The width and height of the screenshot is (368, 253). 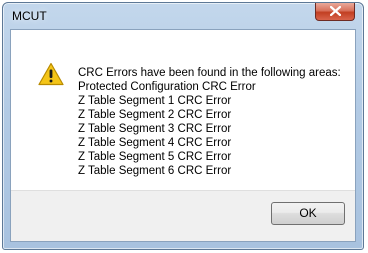 I want to click on close-button, so click(x=335, y=12).